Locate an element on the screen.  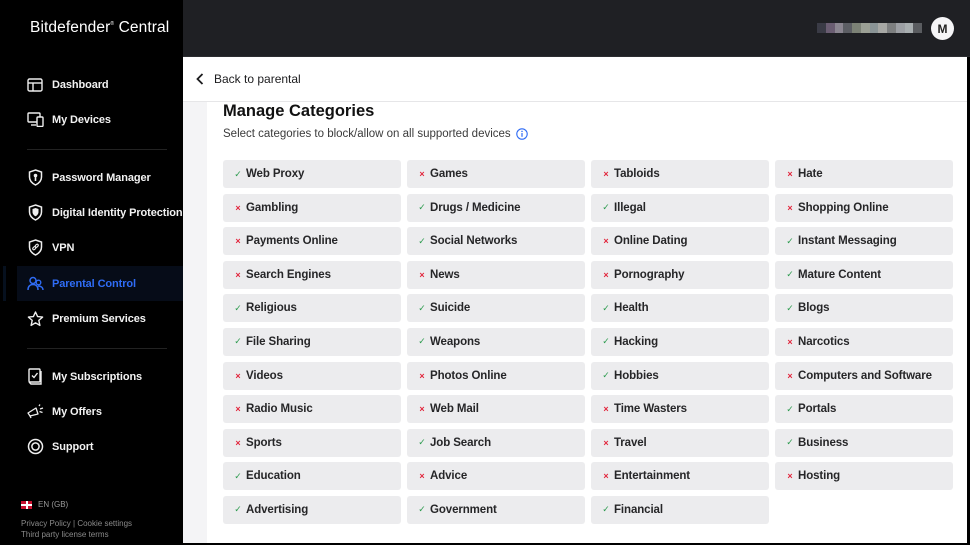
category-toggle-radio-music: × Radio Music is located at coordinates (312, 409).